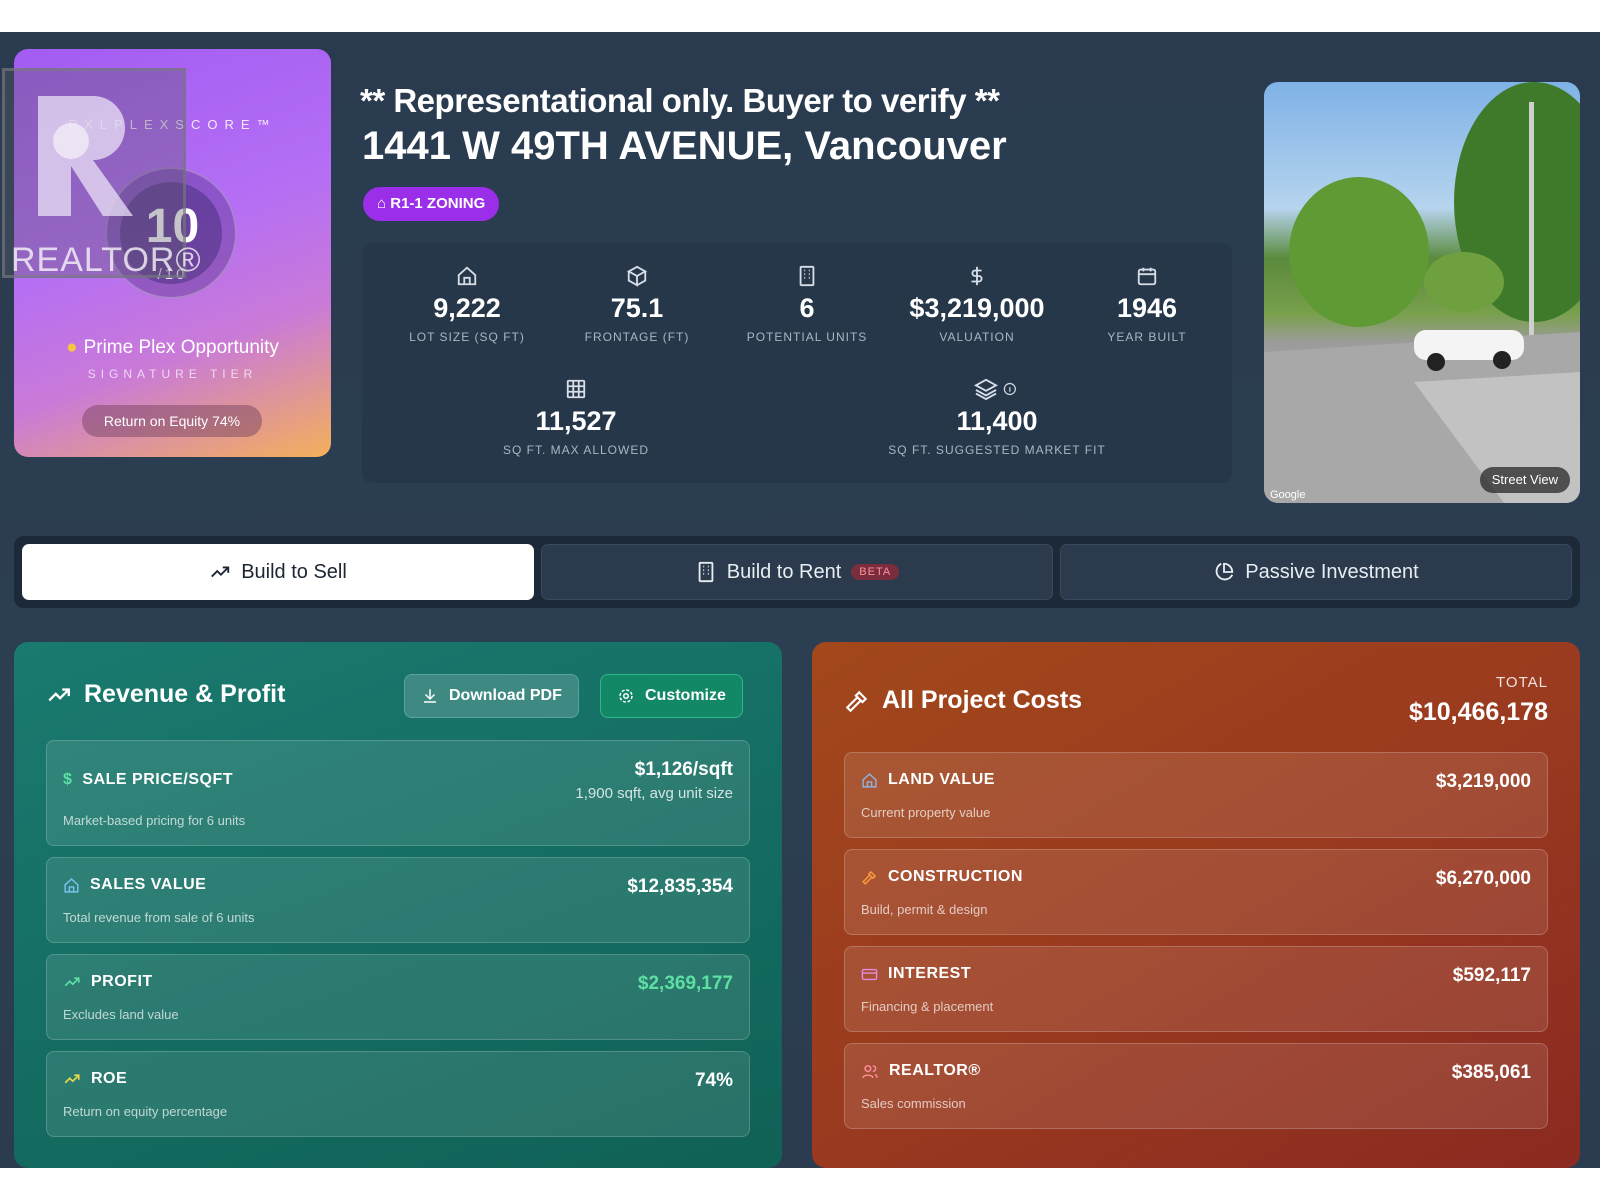 This screenshot has height=1200, width=1600. Describe the element at coordinates (870, 1071) in the screenshot. I see `users-icon` at that location.